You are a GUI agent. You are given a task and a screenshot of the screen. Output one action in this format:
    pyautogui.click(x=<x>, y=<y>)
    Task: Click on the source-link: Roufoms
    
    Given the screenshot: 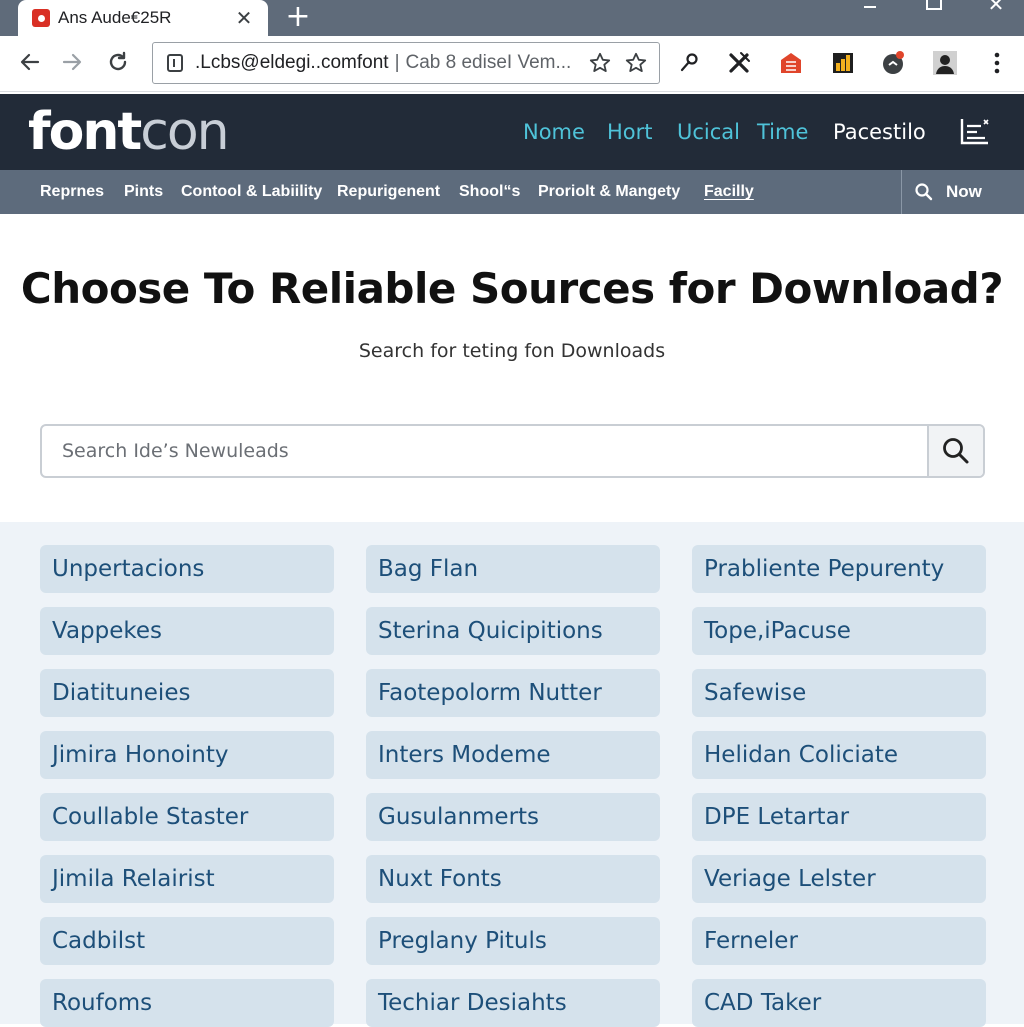 What is the action you would take?
    pyautogui.click(x=187, y=1003)
    